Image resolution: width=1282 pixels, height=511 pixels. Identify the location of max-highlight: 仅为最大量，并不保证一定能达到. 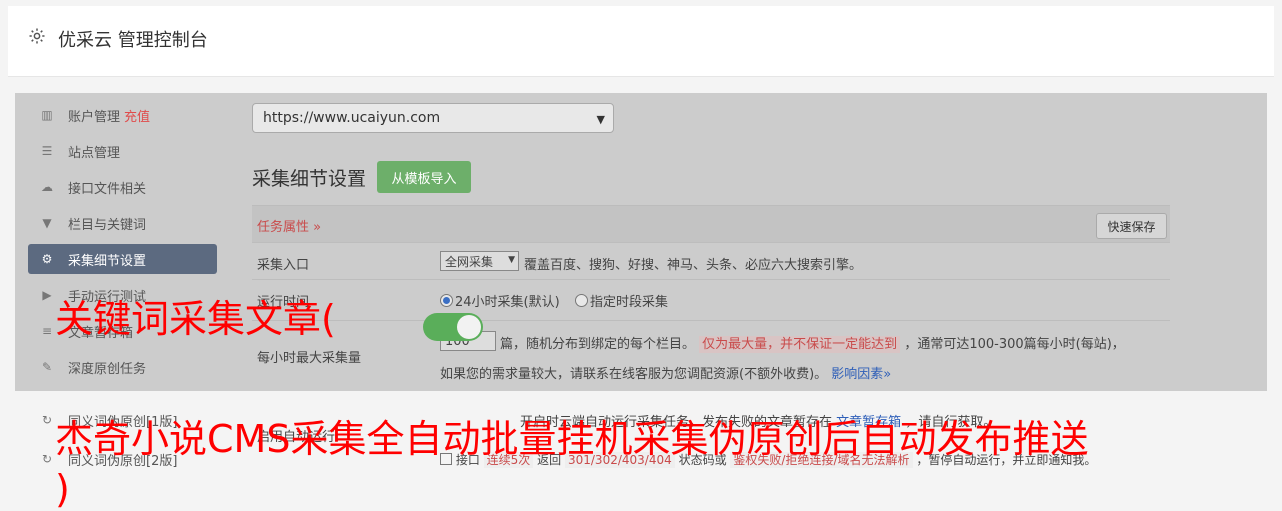
(800, 344).